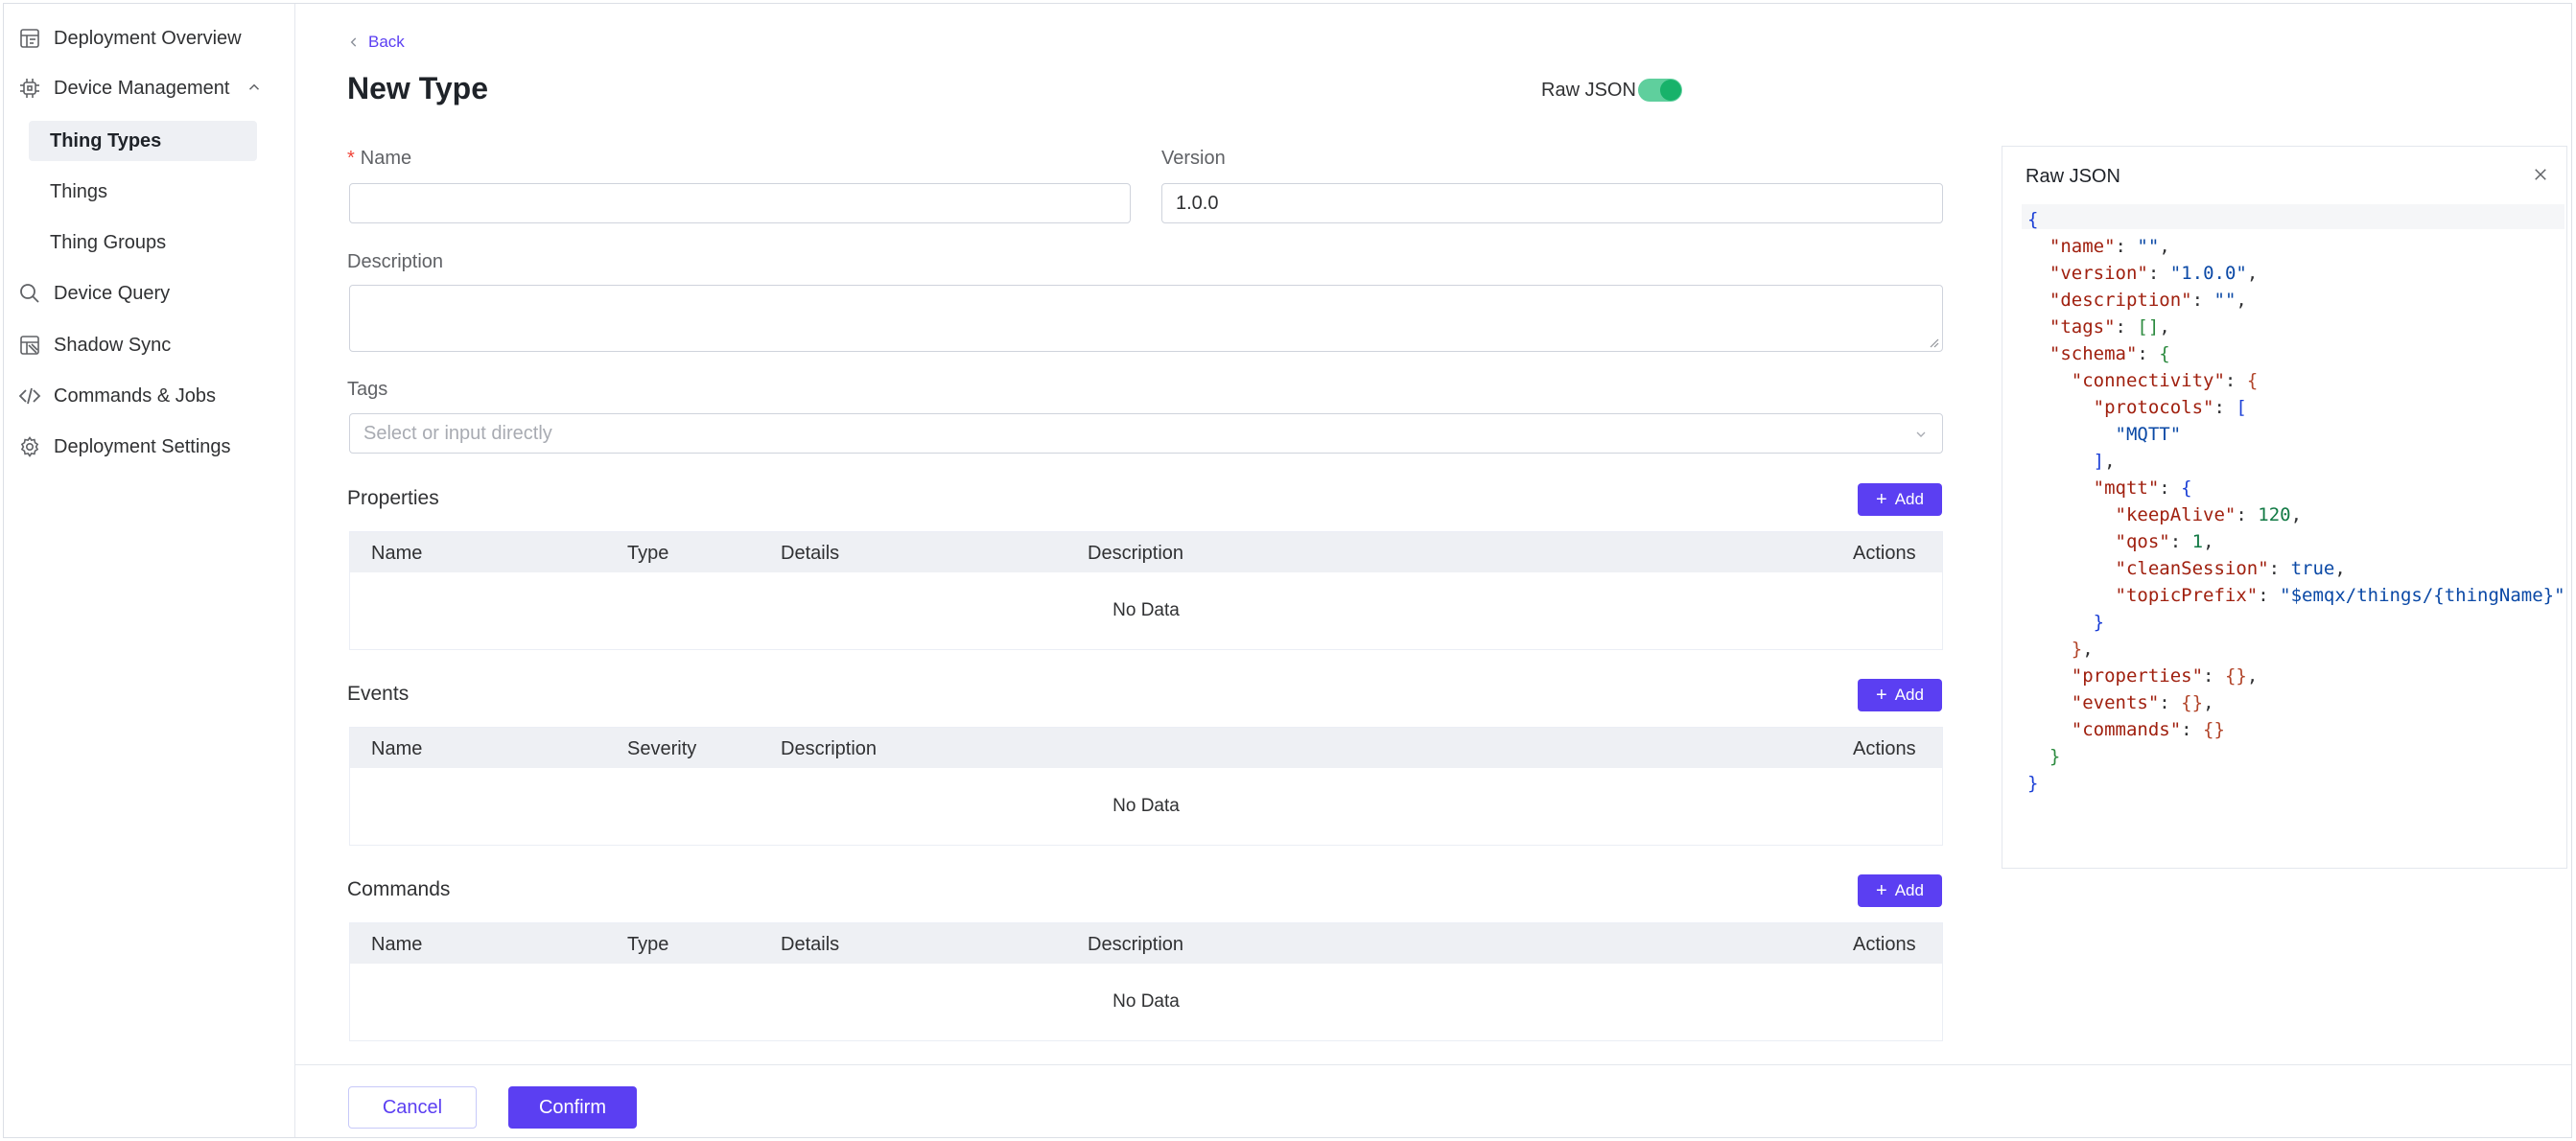 The image size is (2576, 1141). I want to click on version-field: 1.0.0, so click(1552, 203).